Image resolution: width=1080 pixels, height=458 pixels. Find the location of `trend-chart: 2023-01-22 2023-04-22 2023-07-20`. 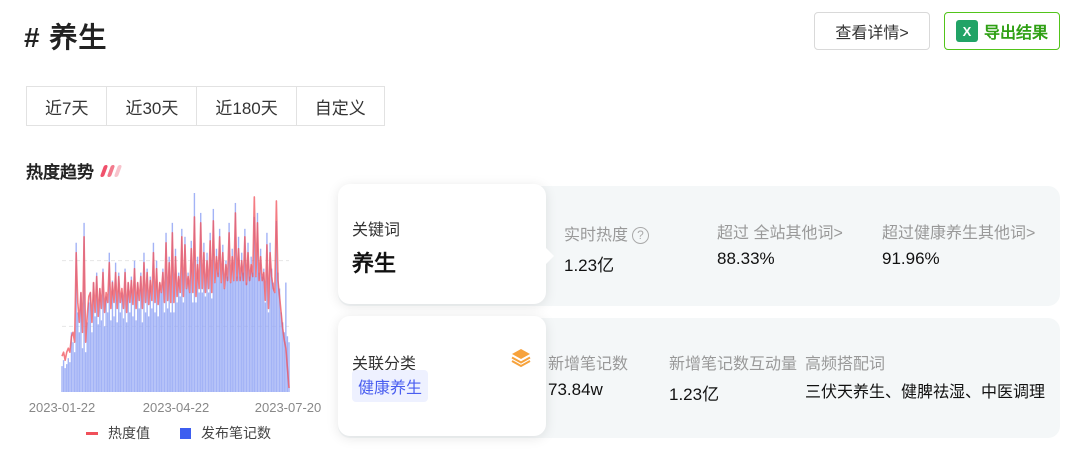

trend-chart: 2023-01-22 2023-04-22 2023-07-20 is located at coordinates (175, 304).